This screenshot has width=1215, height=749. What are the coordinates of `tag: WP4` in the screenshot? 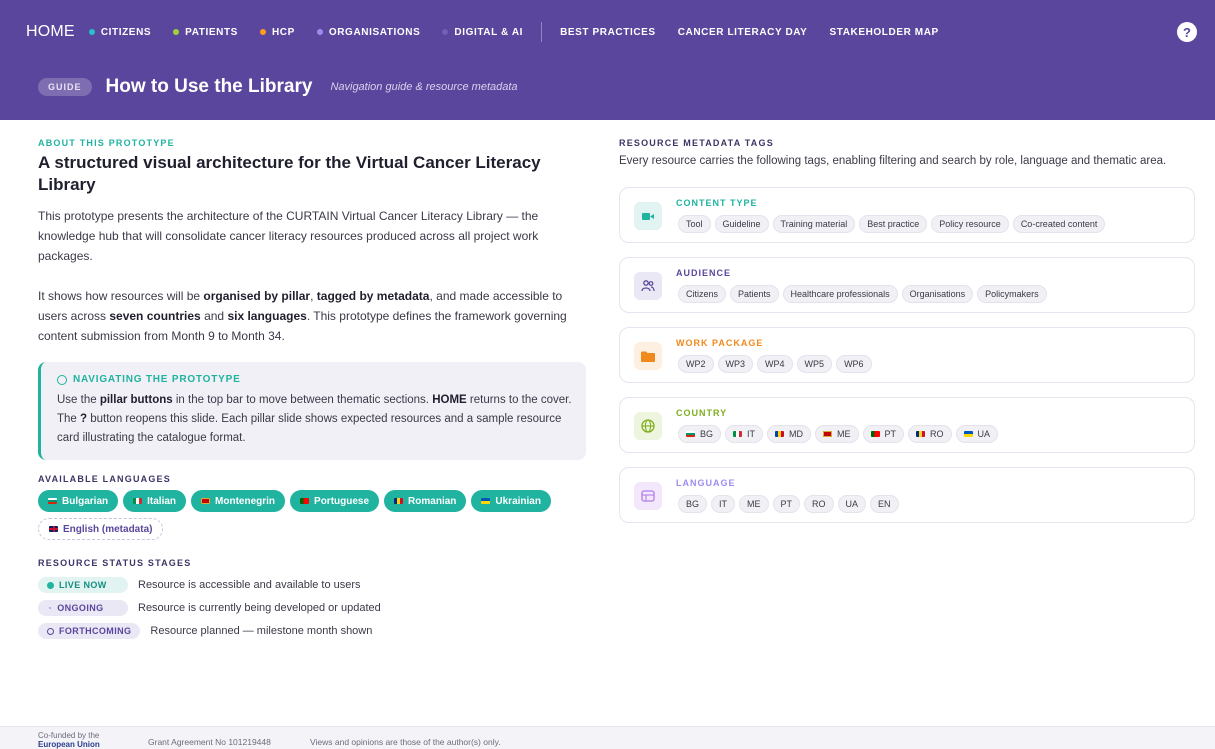 It's located at (775, 364).